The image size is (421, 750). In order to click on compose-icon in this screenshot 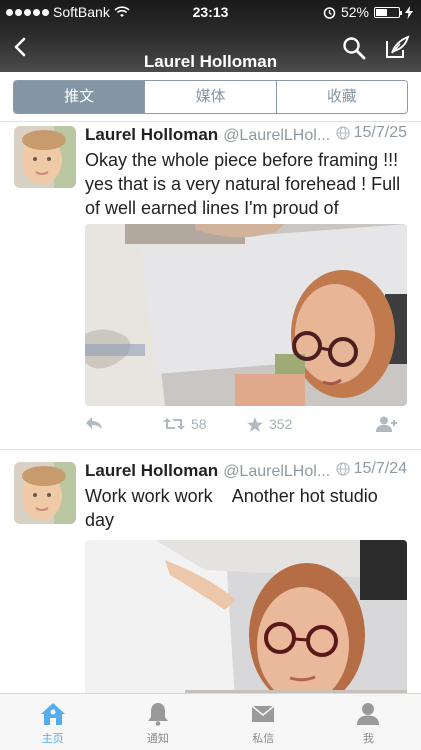, I will do `click(397, 47)`.